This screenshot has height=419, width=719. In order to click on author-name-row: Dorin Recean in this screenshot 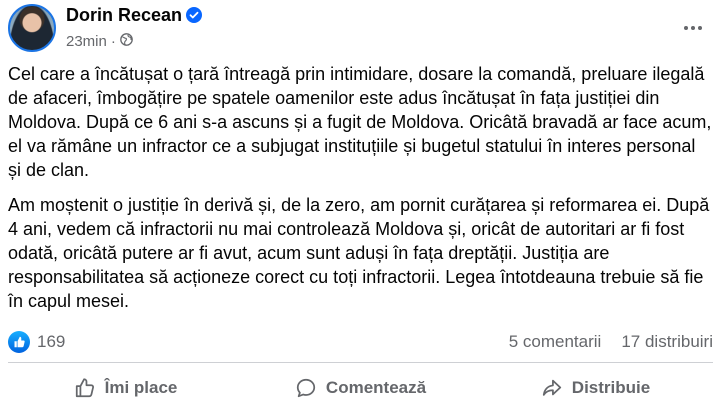, I will do `click(134, 16)`.